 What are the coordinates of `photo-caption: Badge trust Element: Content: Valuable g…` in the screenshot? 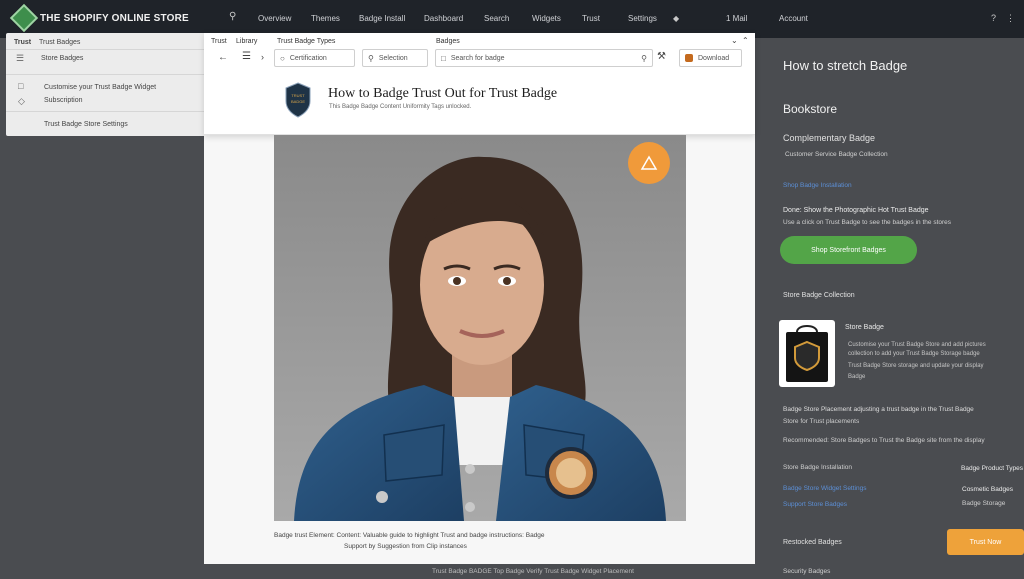 It's located at (480, 541).